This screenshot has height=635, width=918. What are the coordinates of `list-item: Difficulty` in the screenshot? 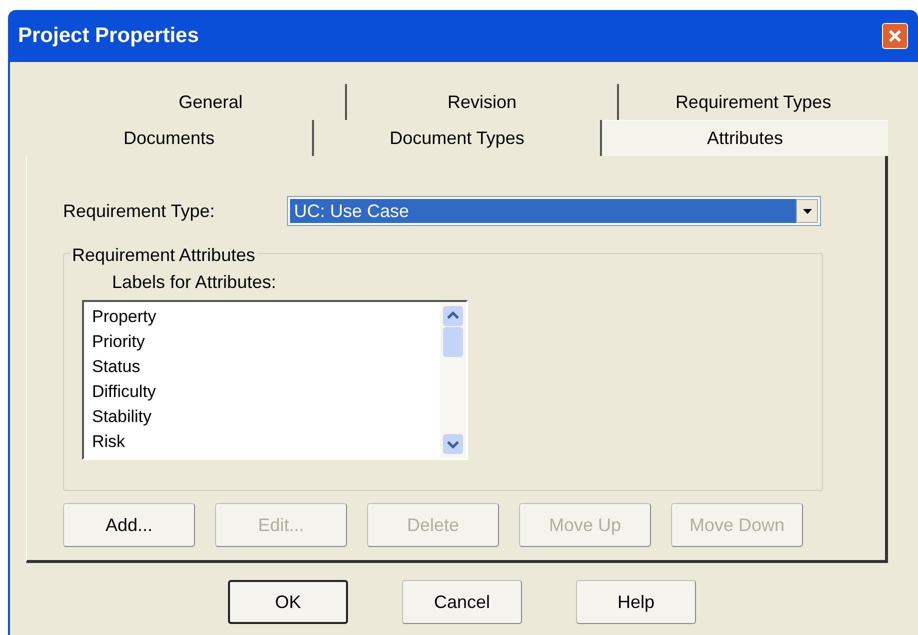 It's located at (266, 391).